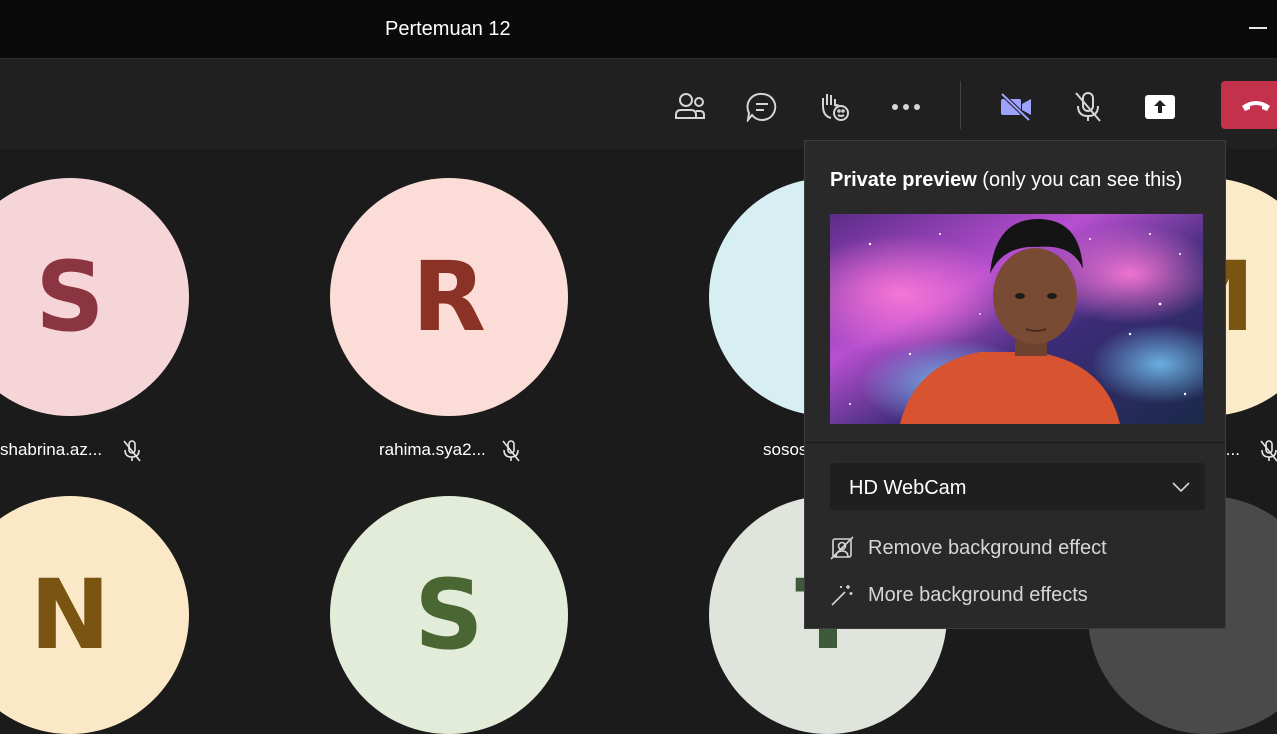 Image resolution: width=1277 pixels, height=734 pixels. I want to click on share-button, so click(1160, 107).